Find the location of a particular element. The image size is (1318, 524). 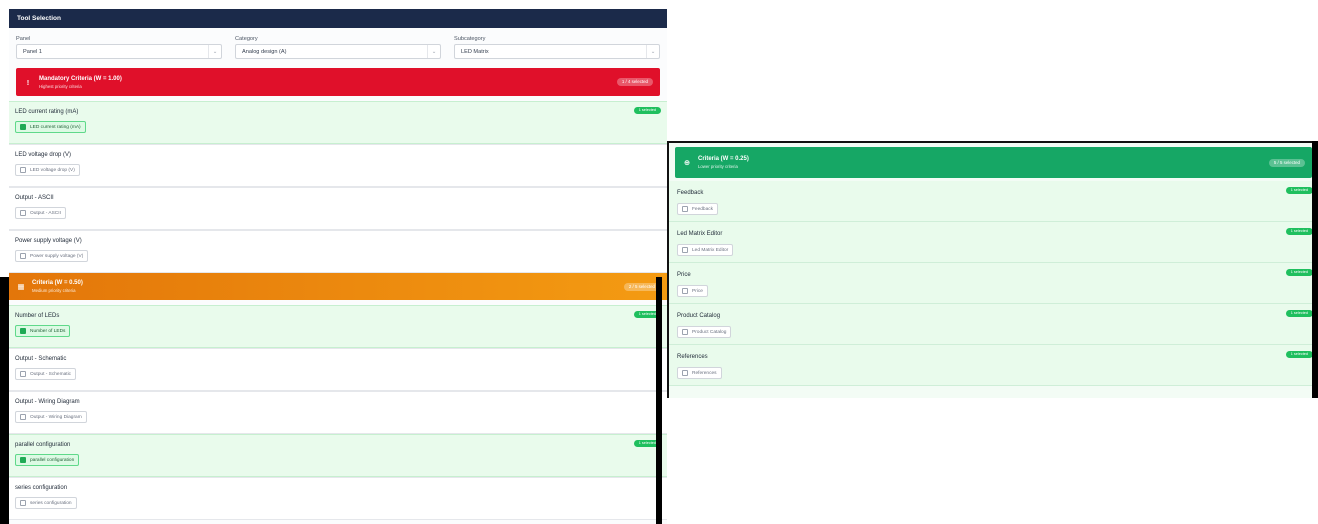

subcategory-select: LED Matrix ⌄ is located at coordinates (557, 51).